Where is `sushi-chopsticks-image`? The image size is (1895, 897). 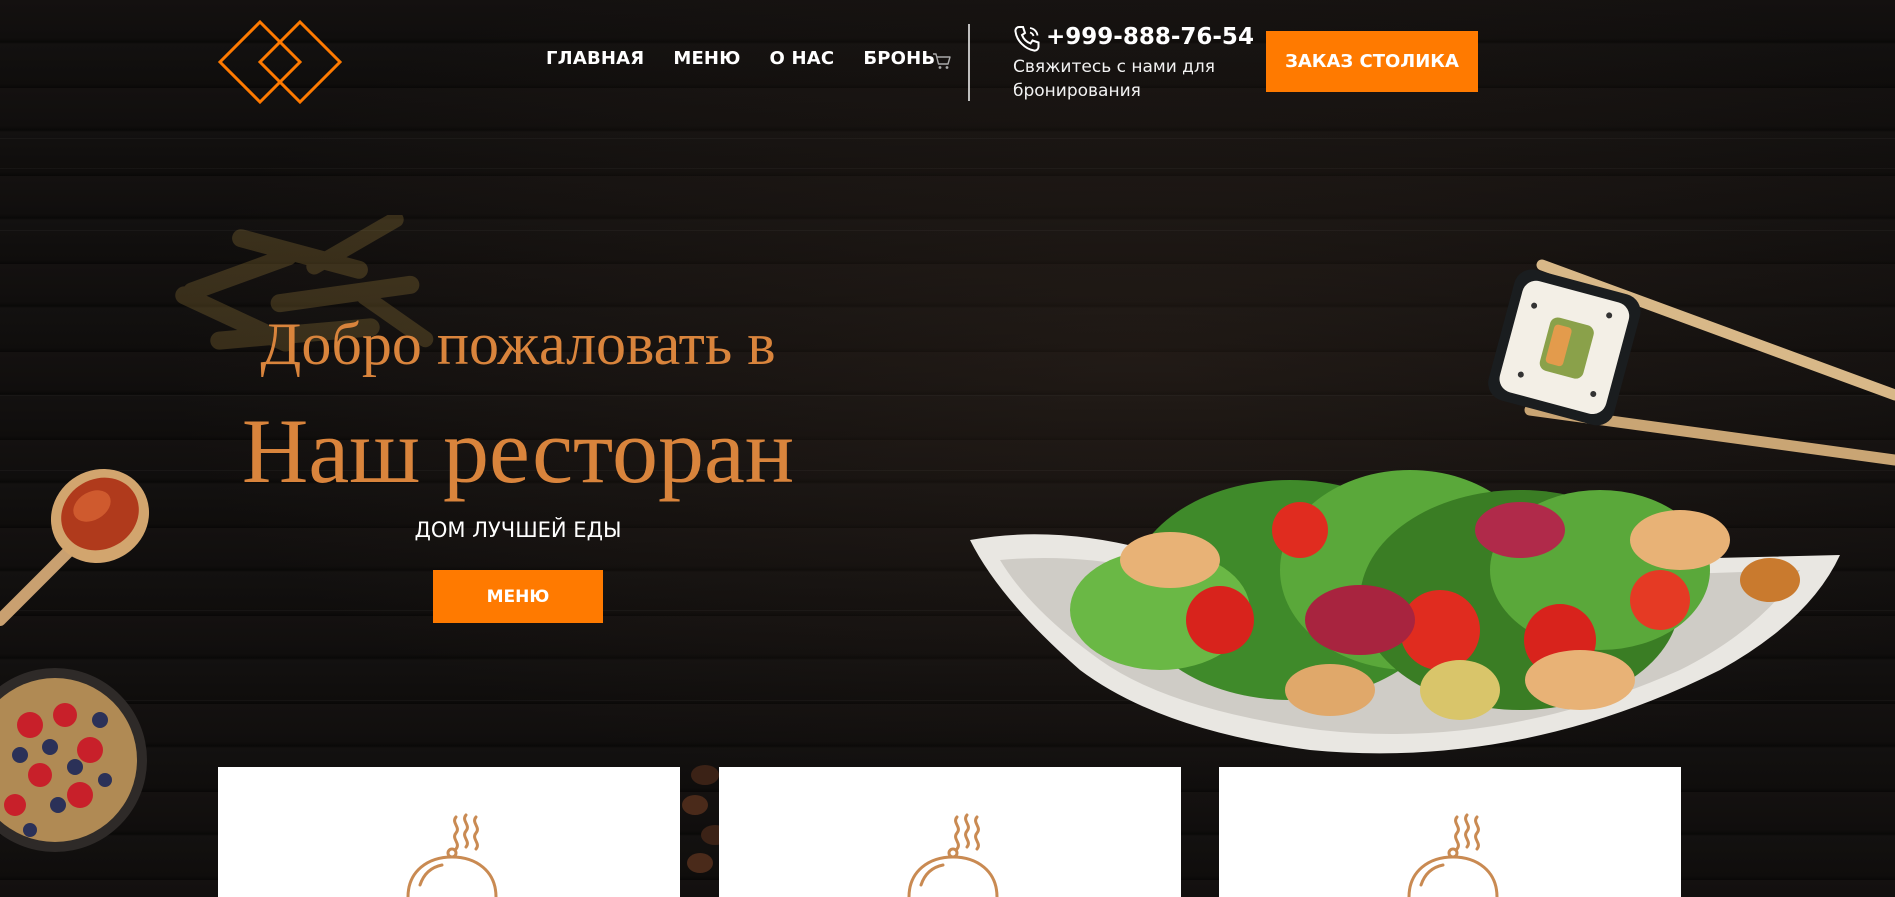
sushi-chopsticks-image is located at coordinates (1691, 362).